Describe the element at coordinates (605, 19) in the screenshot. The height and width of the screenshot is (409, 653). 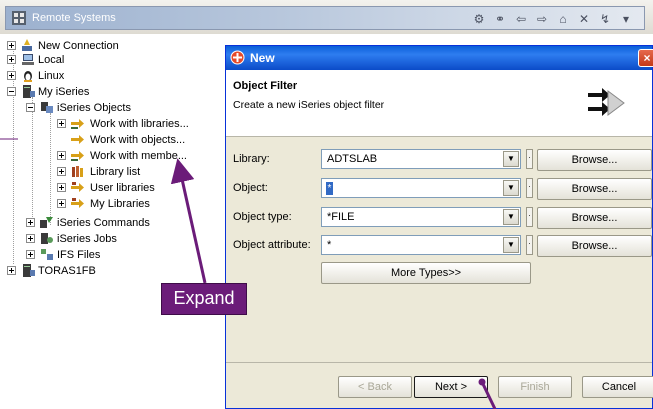
I see `refresh-icon: ↯` at that location.